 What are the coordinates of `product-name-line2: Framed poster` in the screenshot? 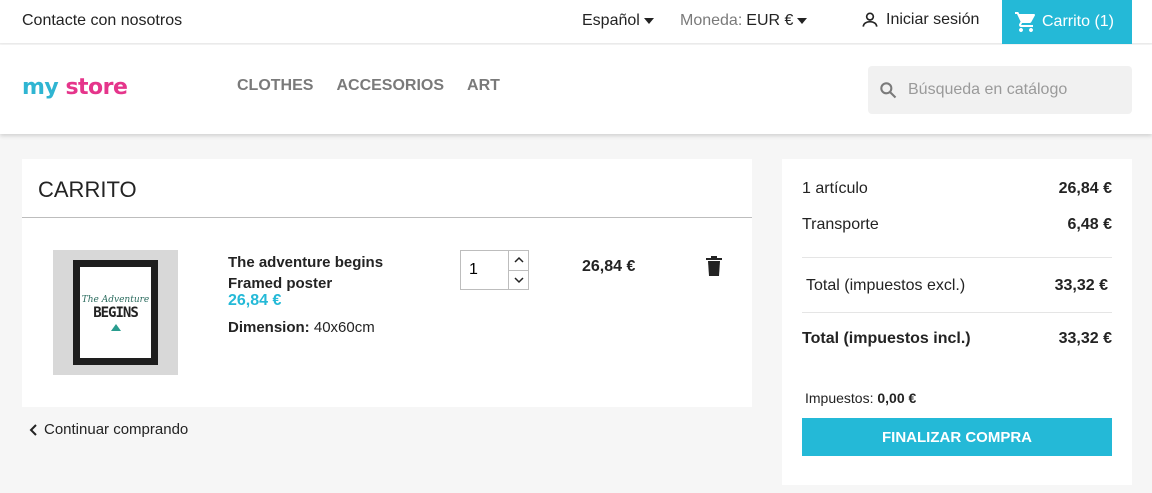 It's located at (280, 283).